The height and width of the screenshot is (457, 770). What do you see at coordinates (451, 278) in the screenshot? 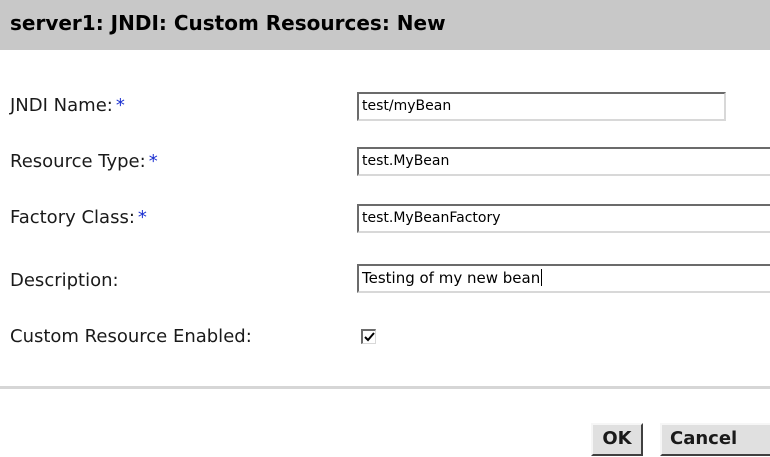
I see `description-input-text: Testing of my new bean` at bounding box center [451, 278].